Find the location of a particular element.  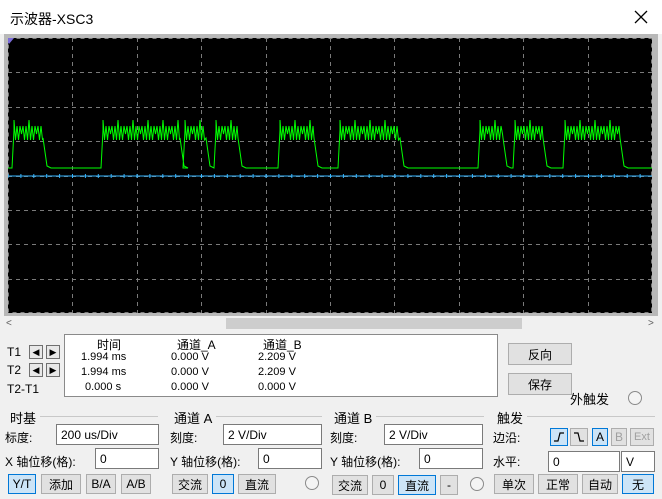

channel-a-ypos-field: 0 is located at coordinates (290, 458).